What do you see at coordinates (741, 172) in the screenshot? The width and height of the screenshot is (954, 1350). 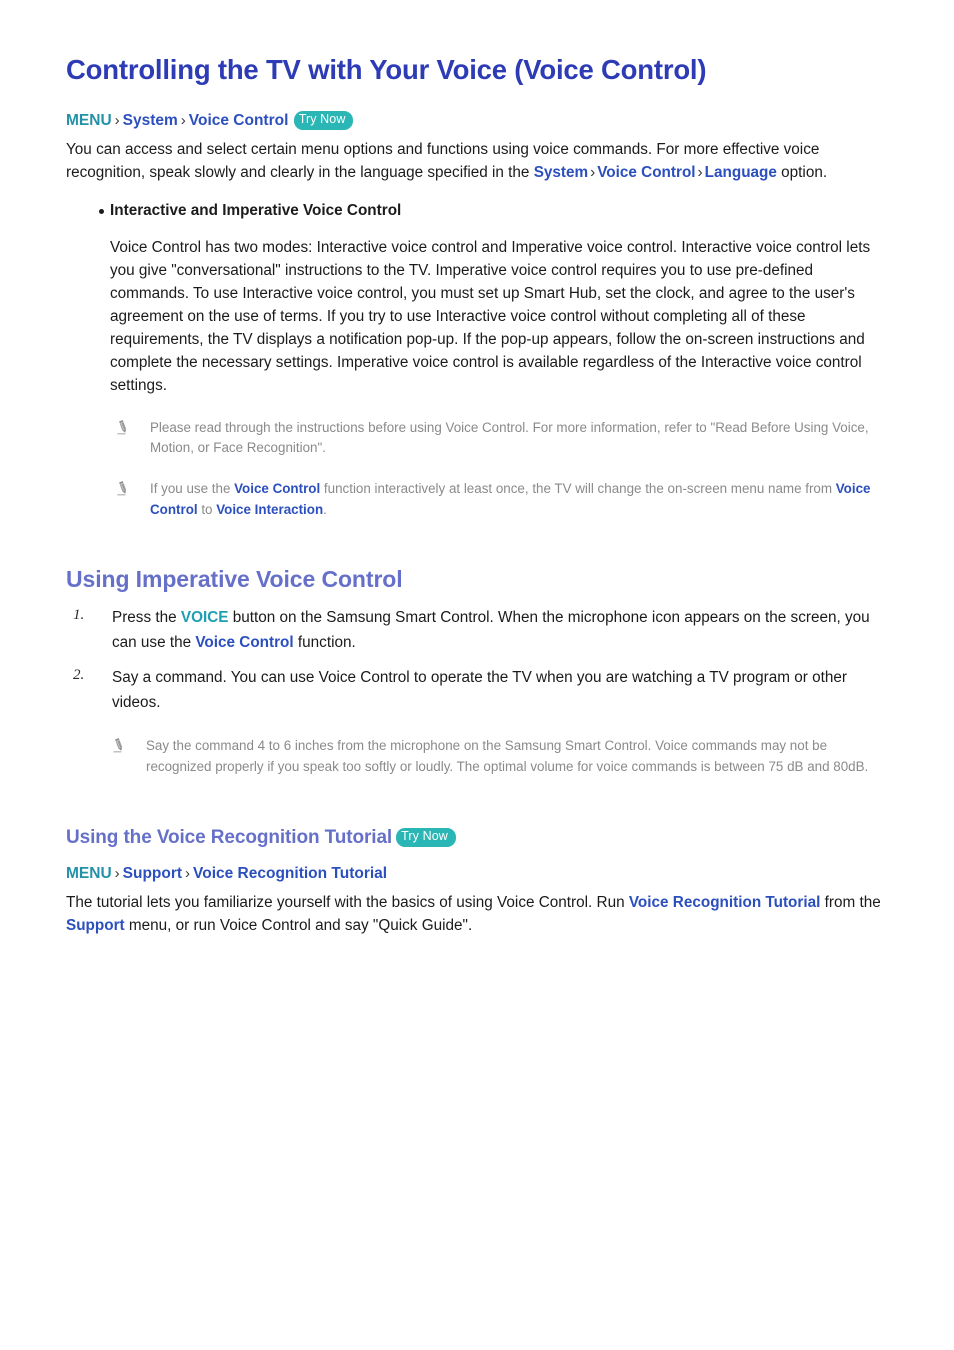 I see `intro-link-language: Language` at bounding box center [741, 172].